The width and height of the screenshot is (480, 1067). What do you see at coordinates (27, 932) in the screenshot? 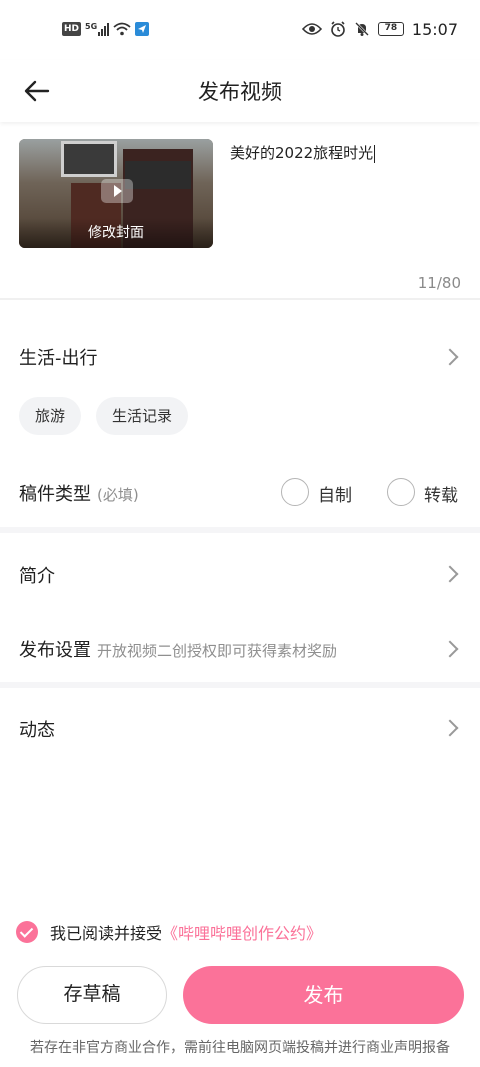
I see `checkbox-checked-icon` at bounding box center [27, 932].